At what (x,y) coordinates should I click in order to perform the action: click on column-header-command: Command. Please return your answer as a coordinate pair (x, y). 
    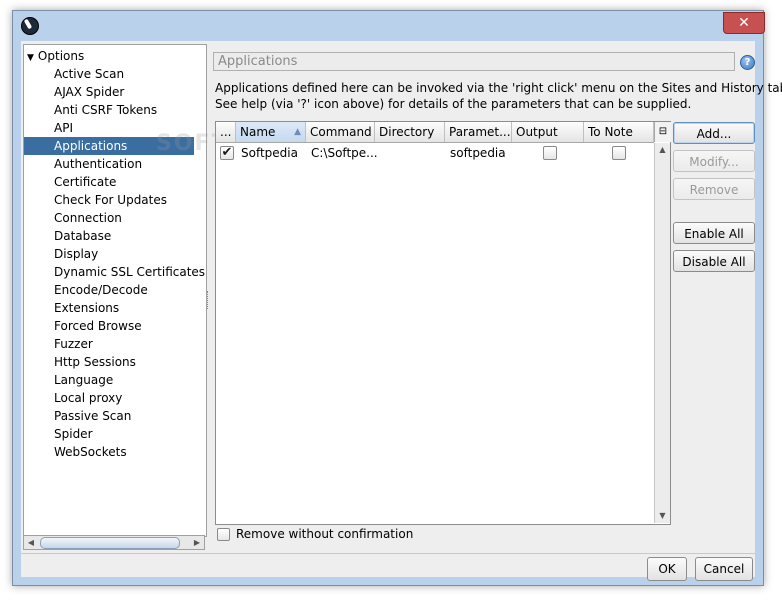
    Looking at the image, I should click on (340, 132).